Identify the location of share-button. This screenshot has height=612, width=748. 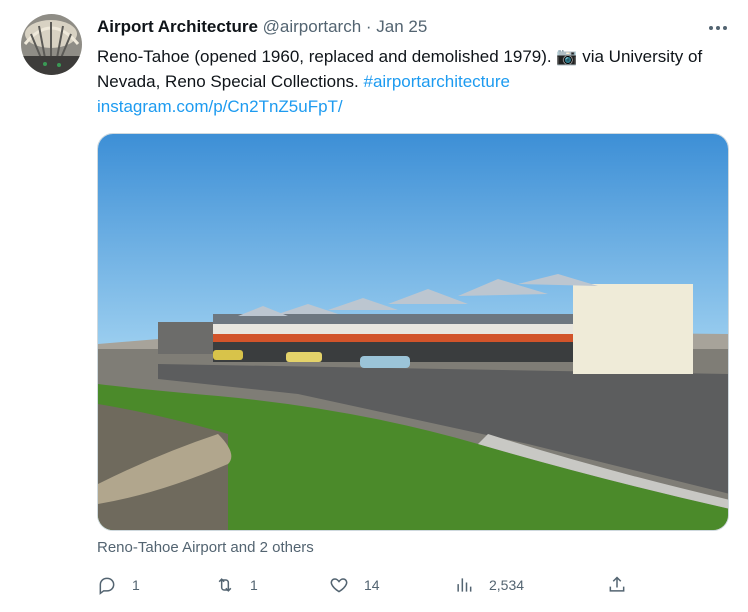
(617, 585).